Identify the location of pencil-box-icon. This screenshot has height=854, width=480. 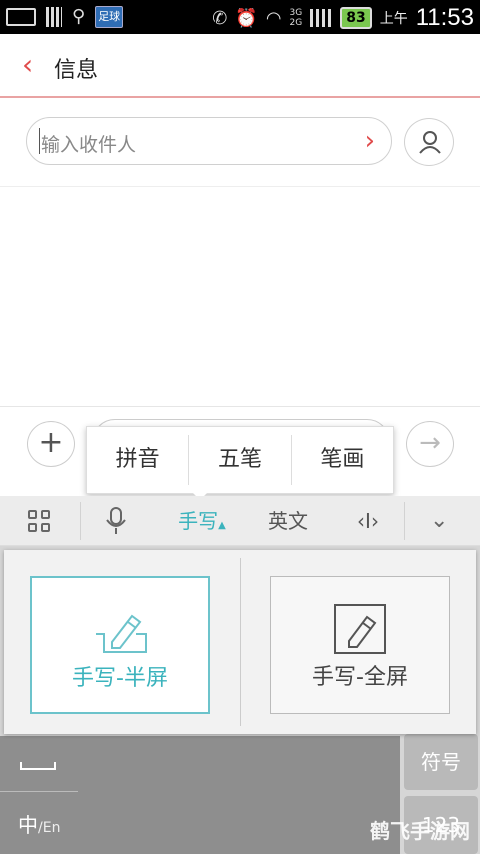
(360, 629).